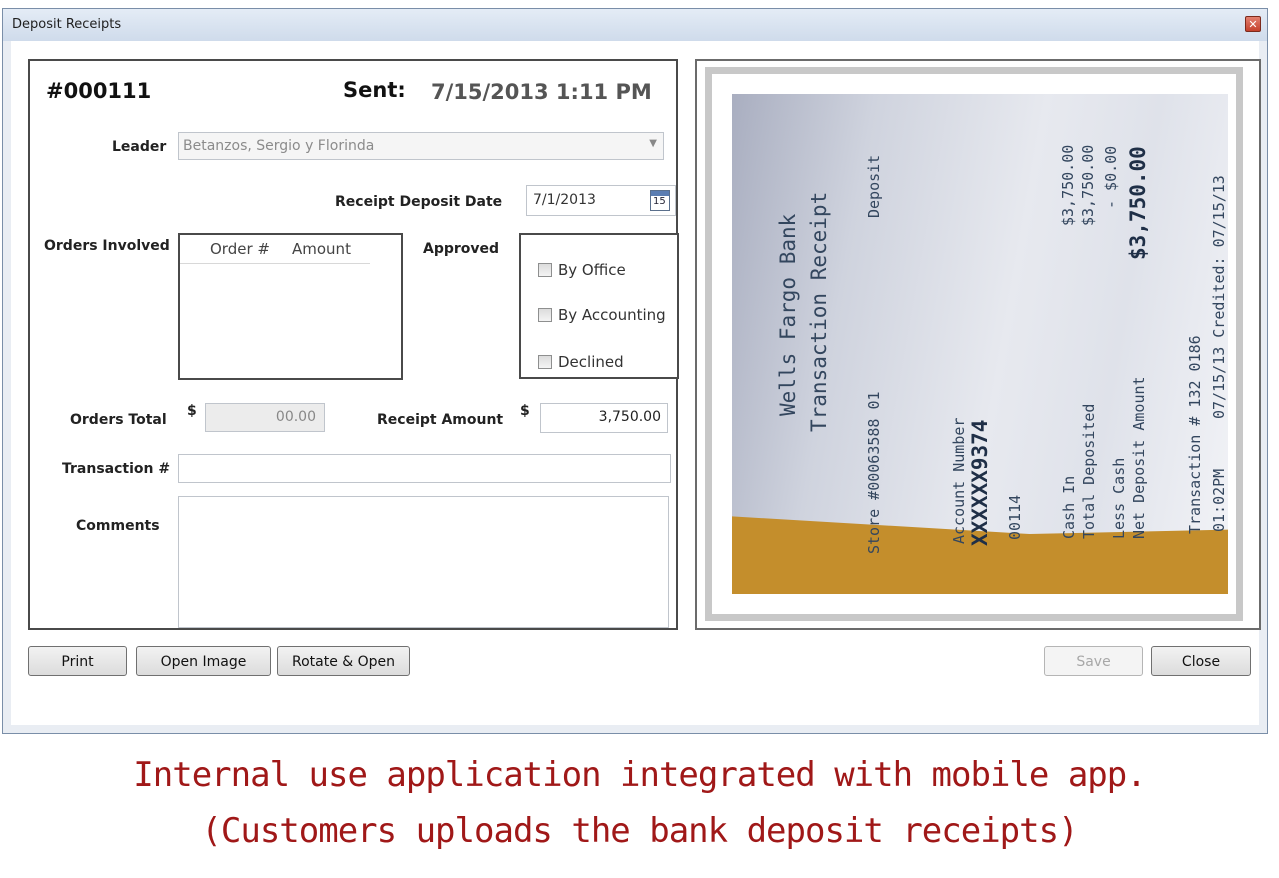 The width and height of the screenshot is (1279, 878). I want to click on comments-label: Comments, so click(118, 526).